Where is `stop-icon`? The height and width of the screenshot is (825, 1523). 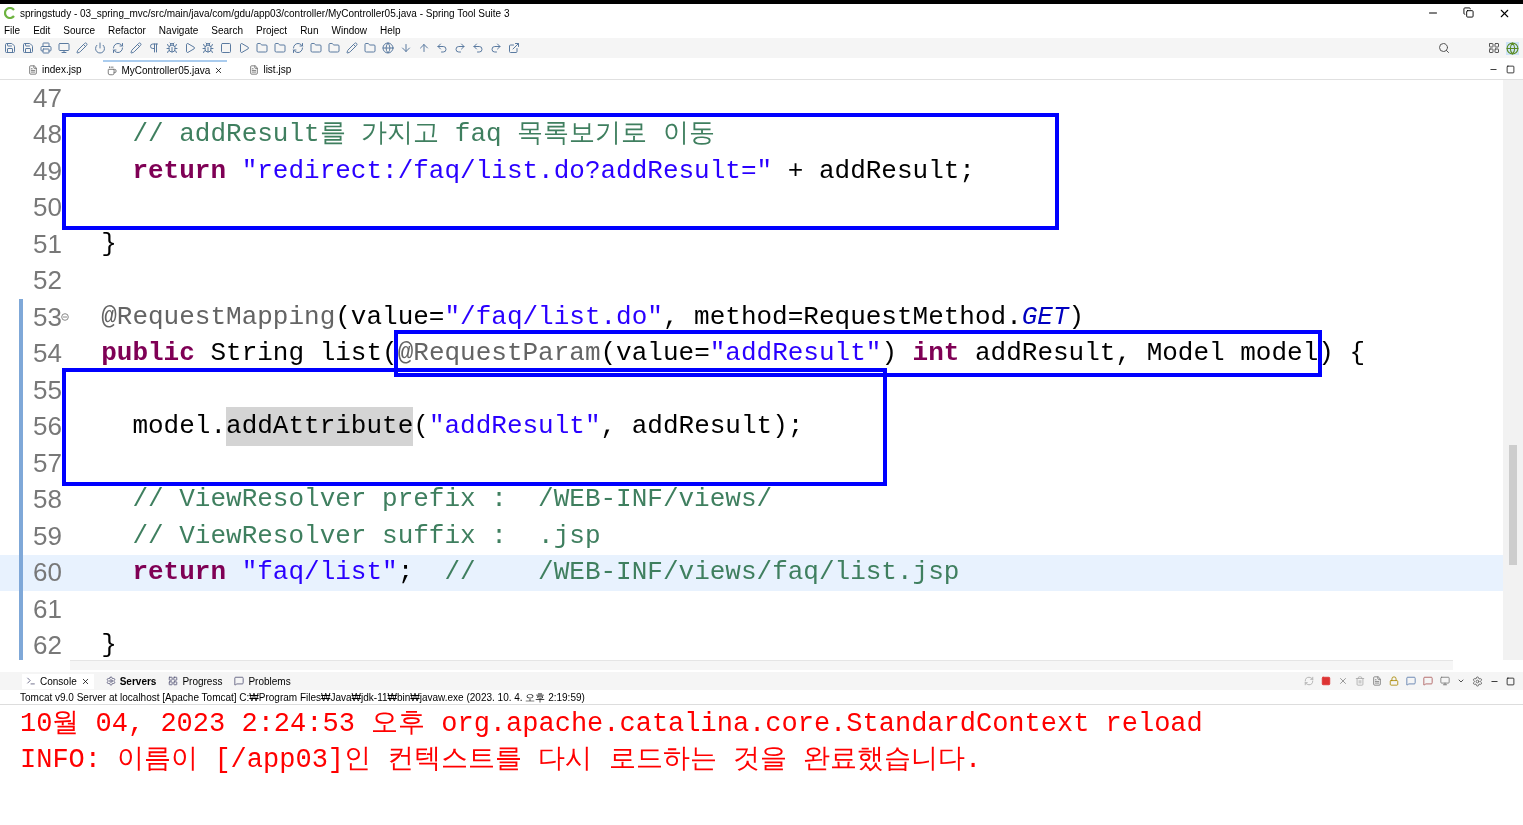 stop-icon is located at coordinates (1326, 681).